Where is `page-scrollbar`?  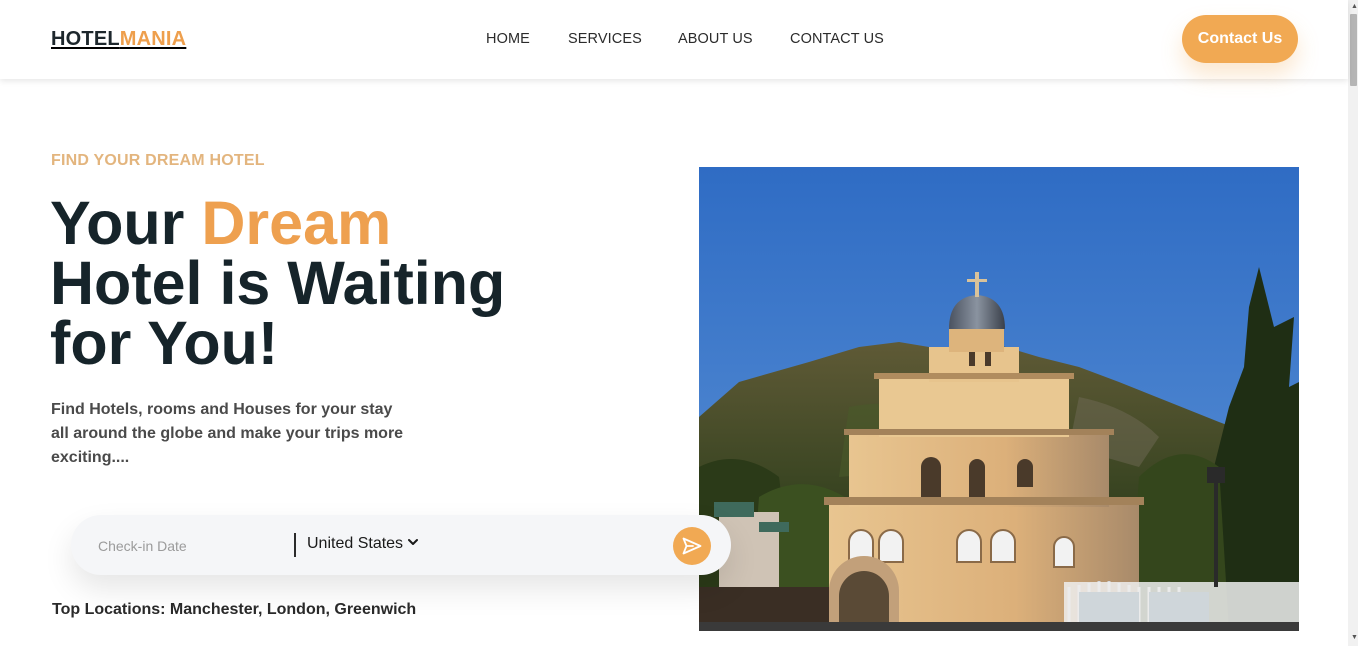 page-scrollbar is located at coordinates (1353, 323).